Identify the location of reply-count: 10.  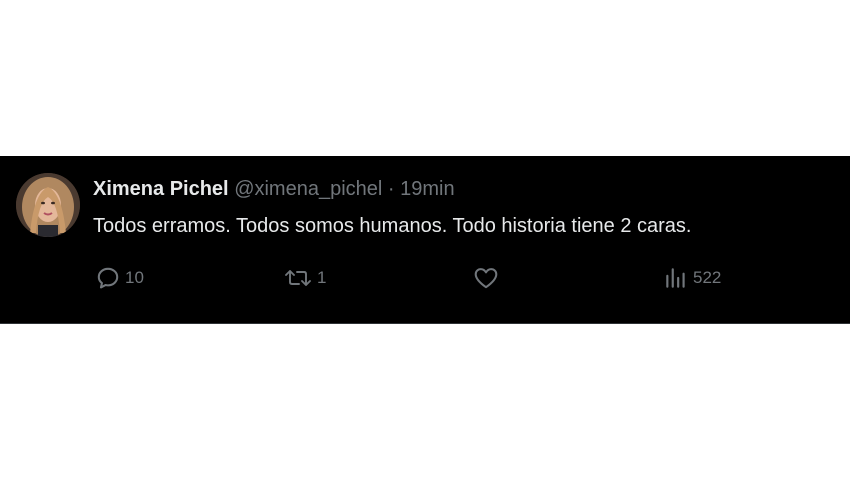
(134, 277).